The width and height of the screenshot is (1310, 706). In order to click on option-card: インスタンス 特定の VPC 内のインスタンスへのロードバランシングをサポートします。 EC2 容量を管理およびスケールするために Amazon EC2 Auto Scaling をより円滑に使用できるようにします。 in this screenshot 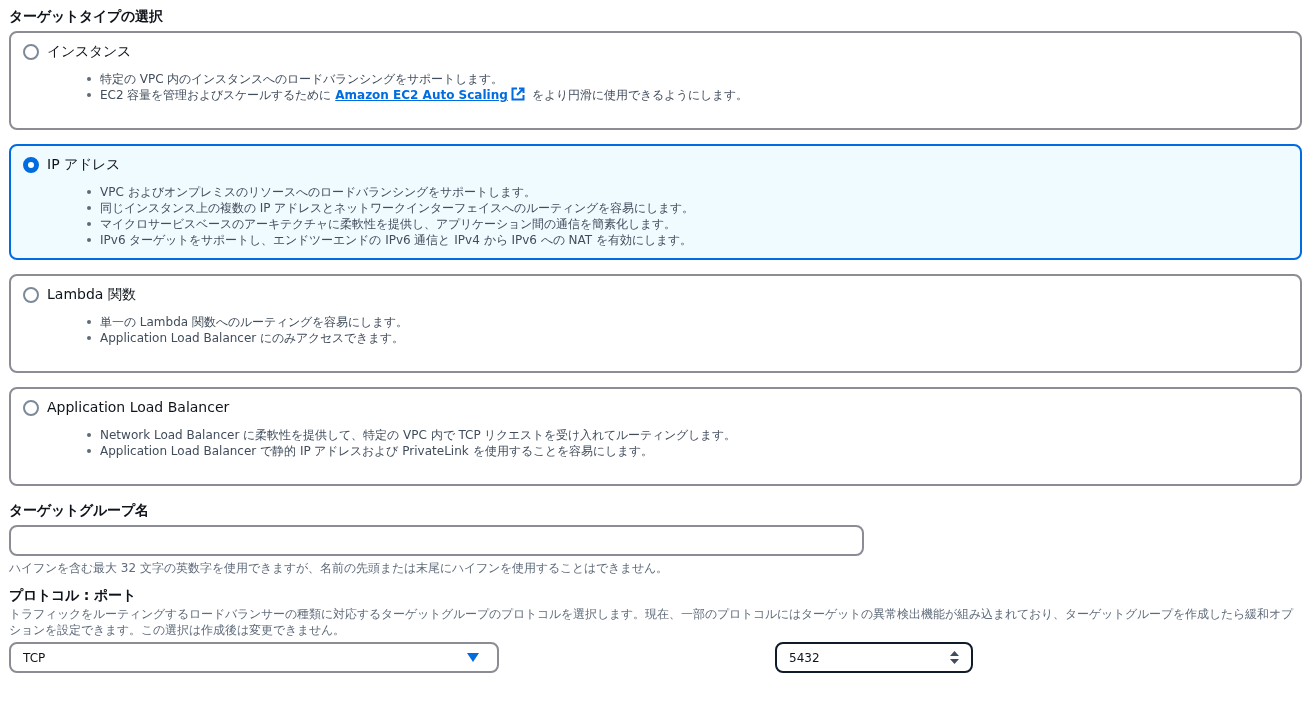, I will do `click(655, 80)`.